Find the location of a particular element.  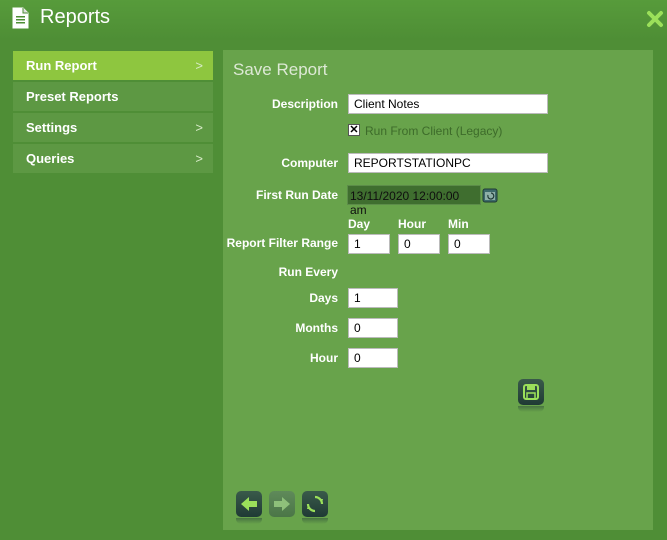

sidebar-item-queries: Queries > is located at coordinates (113, 158).